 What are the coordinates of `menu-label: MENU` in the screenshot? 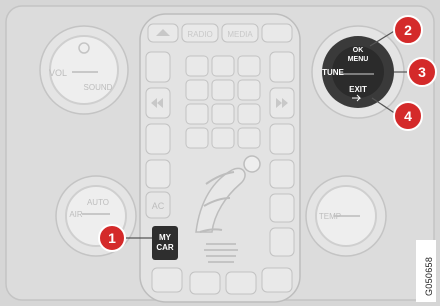 It's located at (358, 59).